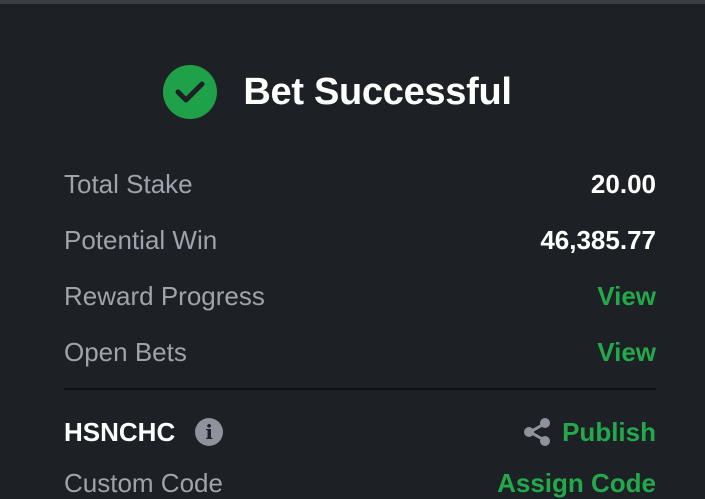  I want to click on total-stake-label: Total Stake, so click(128, 183).